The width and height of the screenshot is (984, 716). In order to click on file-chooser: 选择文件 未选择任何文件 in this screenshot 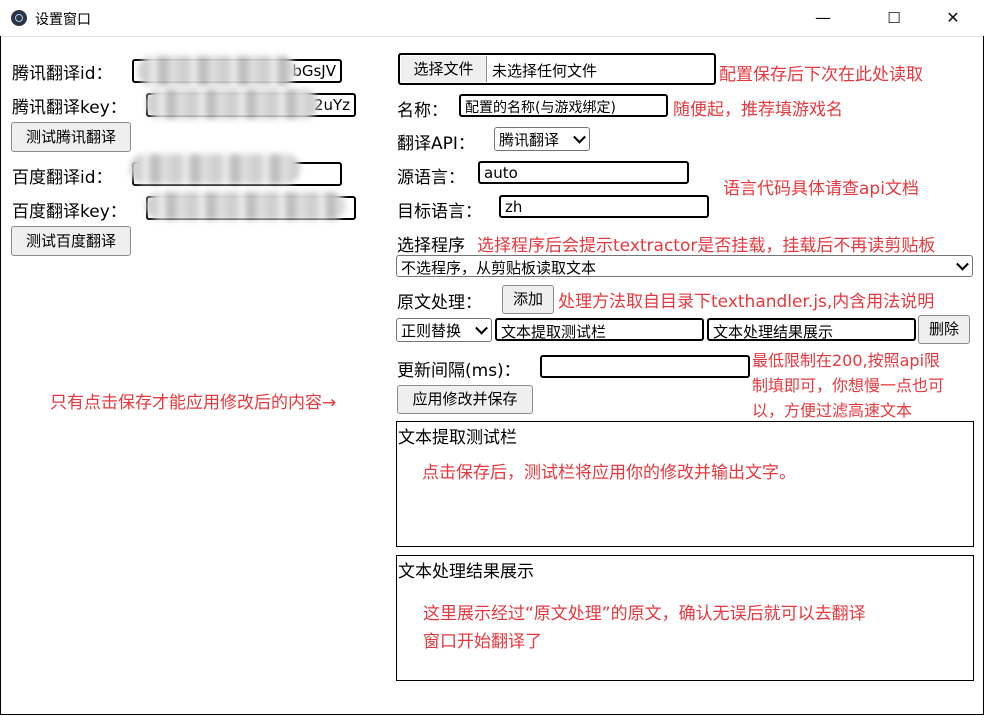, I will do `click(557, 69)`.